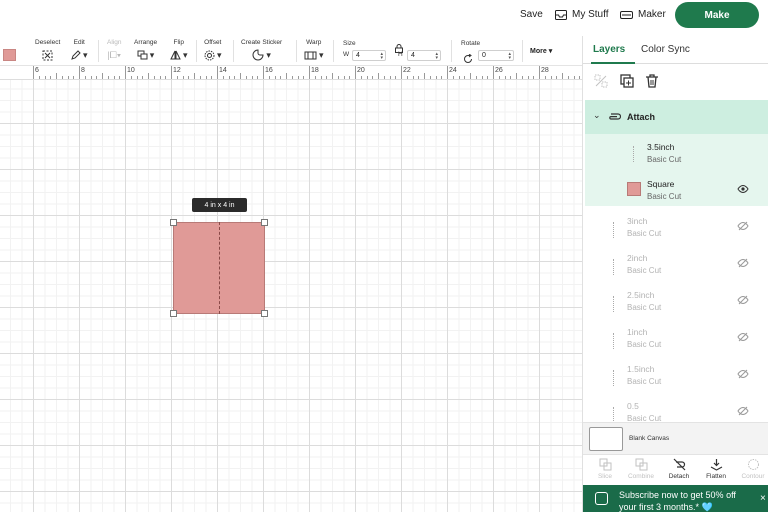  Describe the element at coordinates (606, 439) in the screenshot. I see `blank-canvas-swatch` at that location.